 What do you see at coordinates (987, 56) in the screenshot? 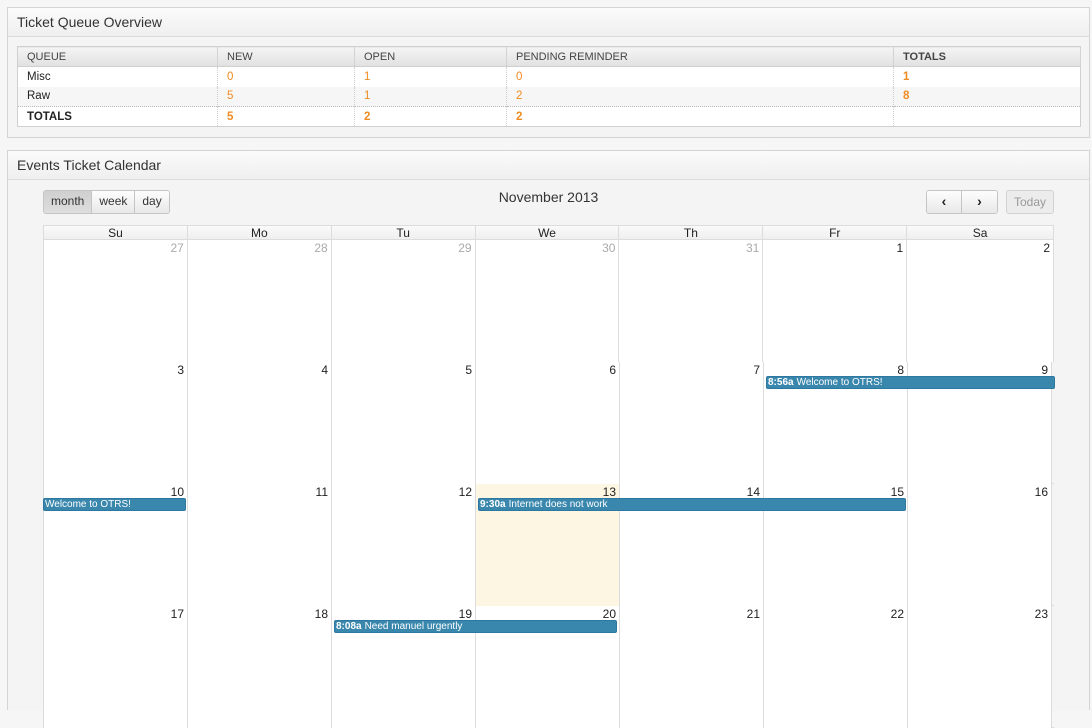
I see `column-header-totals: TOTALS` at bounding box center [987, 56].